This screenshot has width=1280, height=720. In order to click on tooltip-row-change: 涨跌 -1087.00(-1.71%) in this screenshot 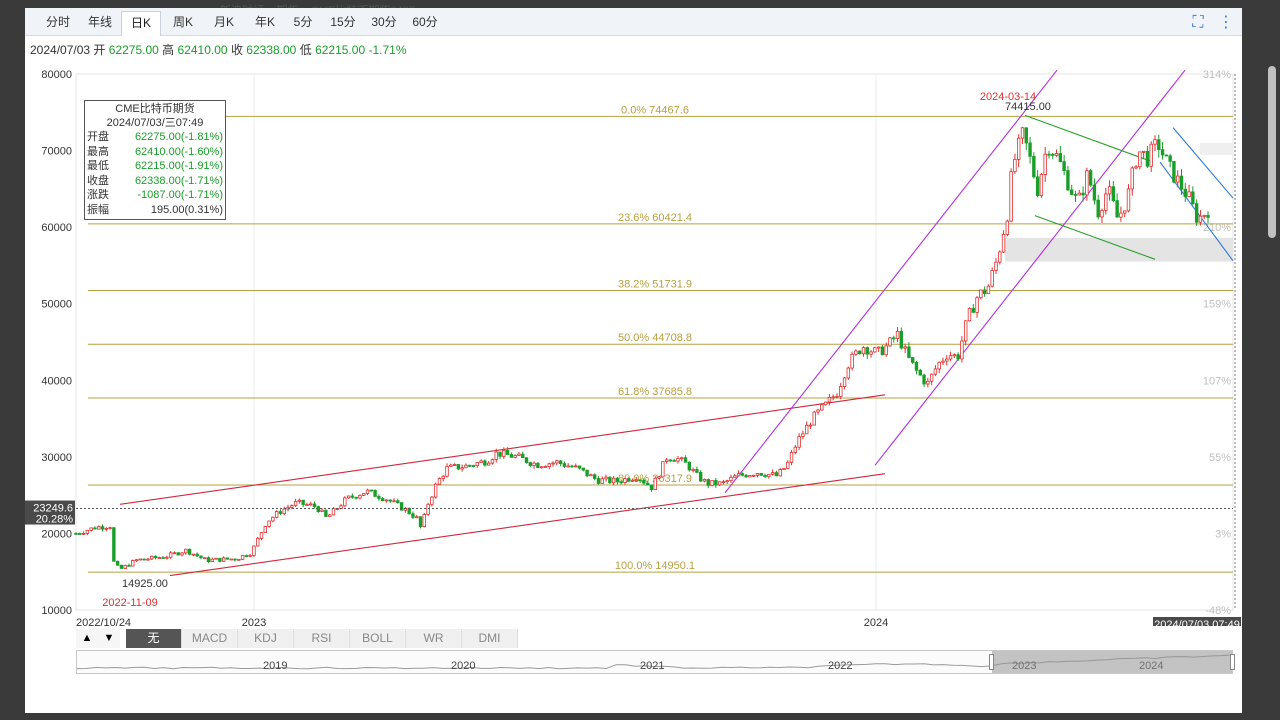, I will do `click(155, 195)`.